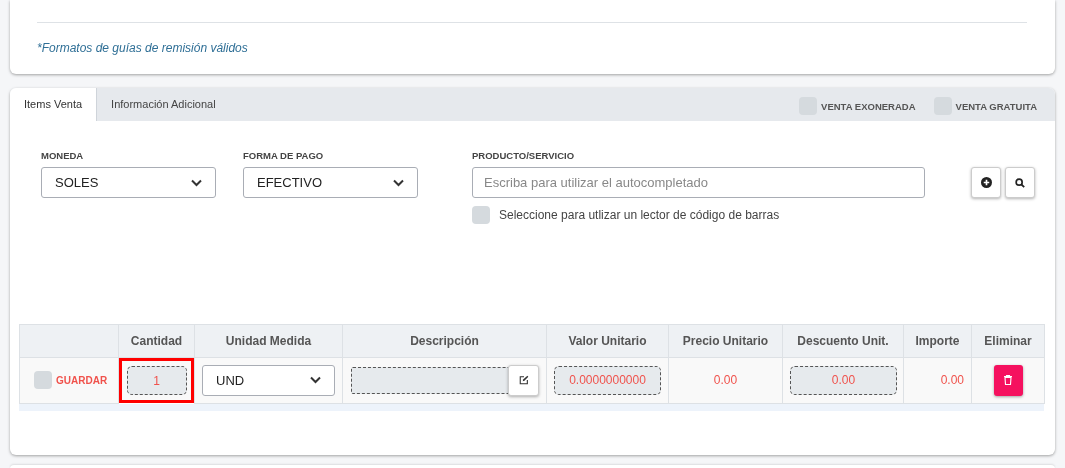  What do you see at coordinates (868, 106) in the screenshot?
I see `checkbox-label: VENTA EXONERADA` at bounding box center [868, 106].